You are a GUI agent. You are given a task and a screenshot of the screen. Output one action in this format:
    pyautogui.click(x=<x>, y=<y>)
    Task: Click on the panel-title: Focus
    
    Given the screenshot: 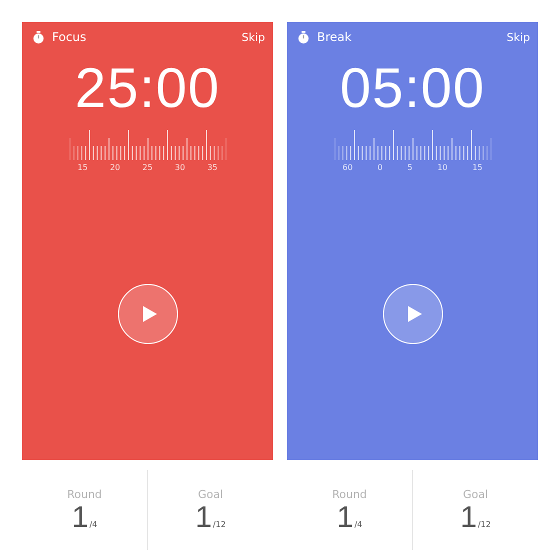 What is the action you would take?
    pyautogui.click(x=69, y=37)
    